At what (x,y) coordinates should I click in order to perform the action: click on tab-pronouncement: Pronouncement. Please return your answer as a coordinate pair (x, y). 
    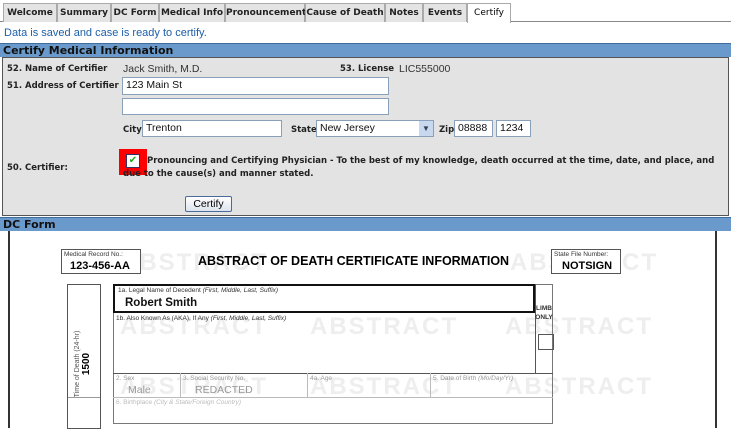
    Looking at the image, I should click on (265, 12).